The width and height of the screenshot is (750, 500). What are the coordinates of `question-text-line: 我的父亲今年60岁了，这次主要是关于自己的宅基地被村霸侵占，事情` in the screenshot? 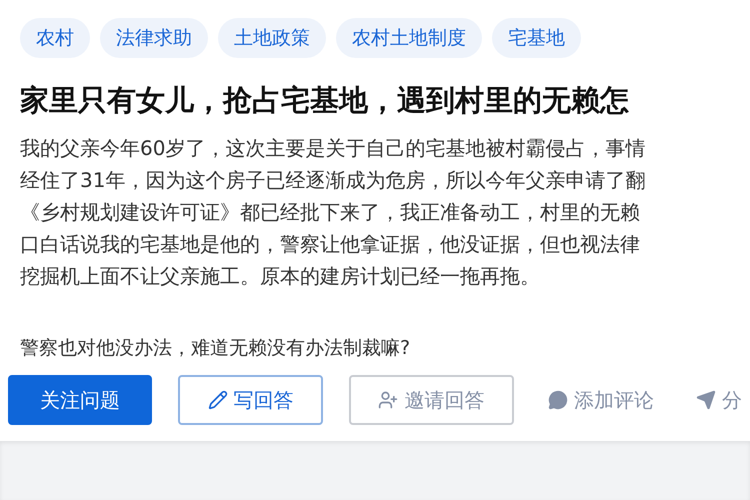 It's located at (333, 148).